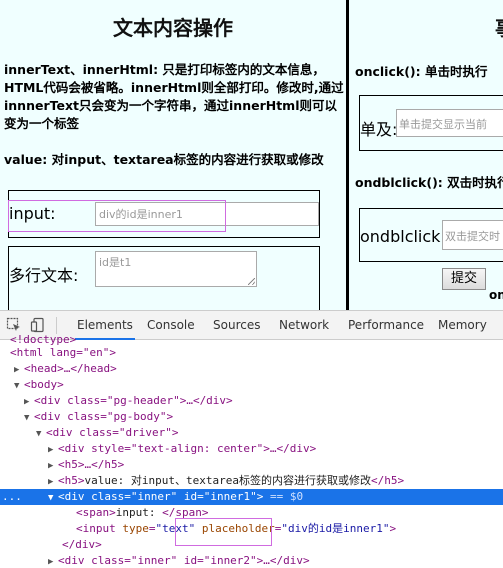  Describe the element at coordinates (44, 384) in the screenshot. I see `body-tag: <body>` at that location.